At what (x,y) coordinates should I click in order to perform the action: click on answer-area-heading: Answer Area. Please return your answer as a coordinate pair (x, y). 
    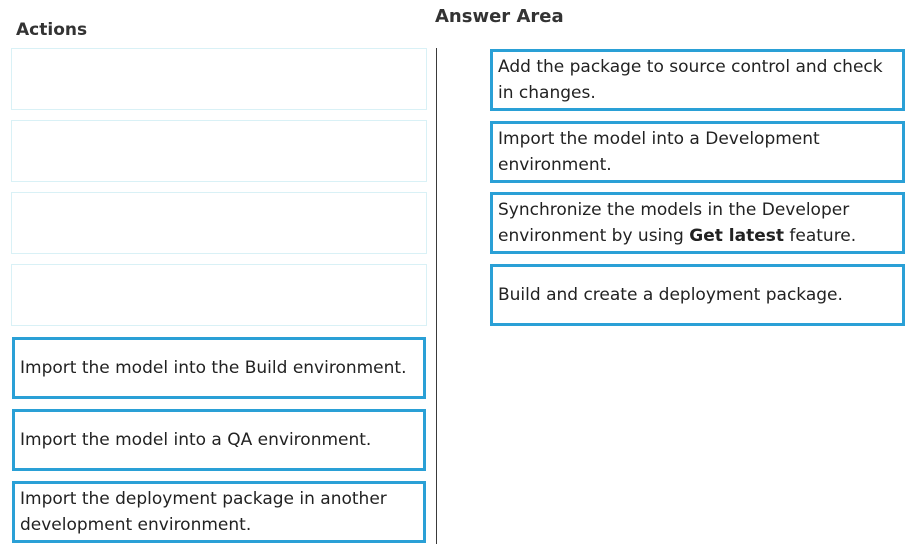
    Looking at the image, I should click on (499, 16).